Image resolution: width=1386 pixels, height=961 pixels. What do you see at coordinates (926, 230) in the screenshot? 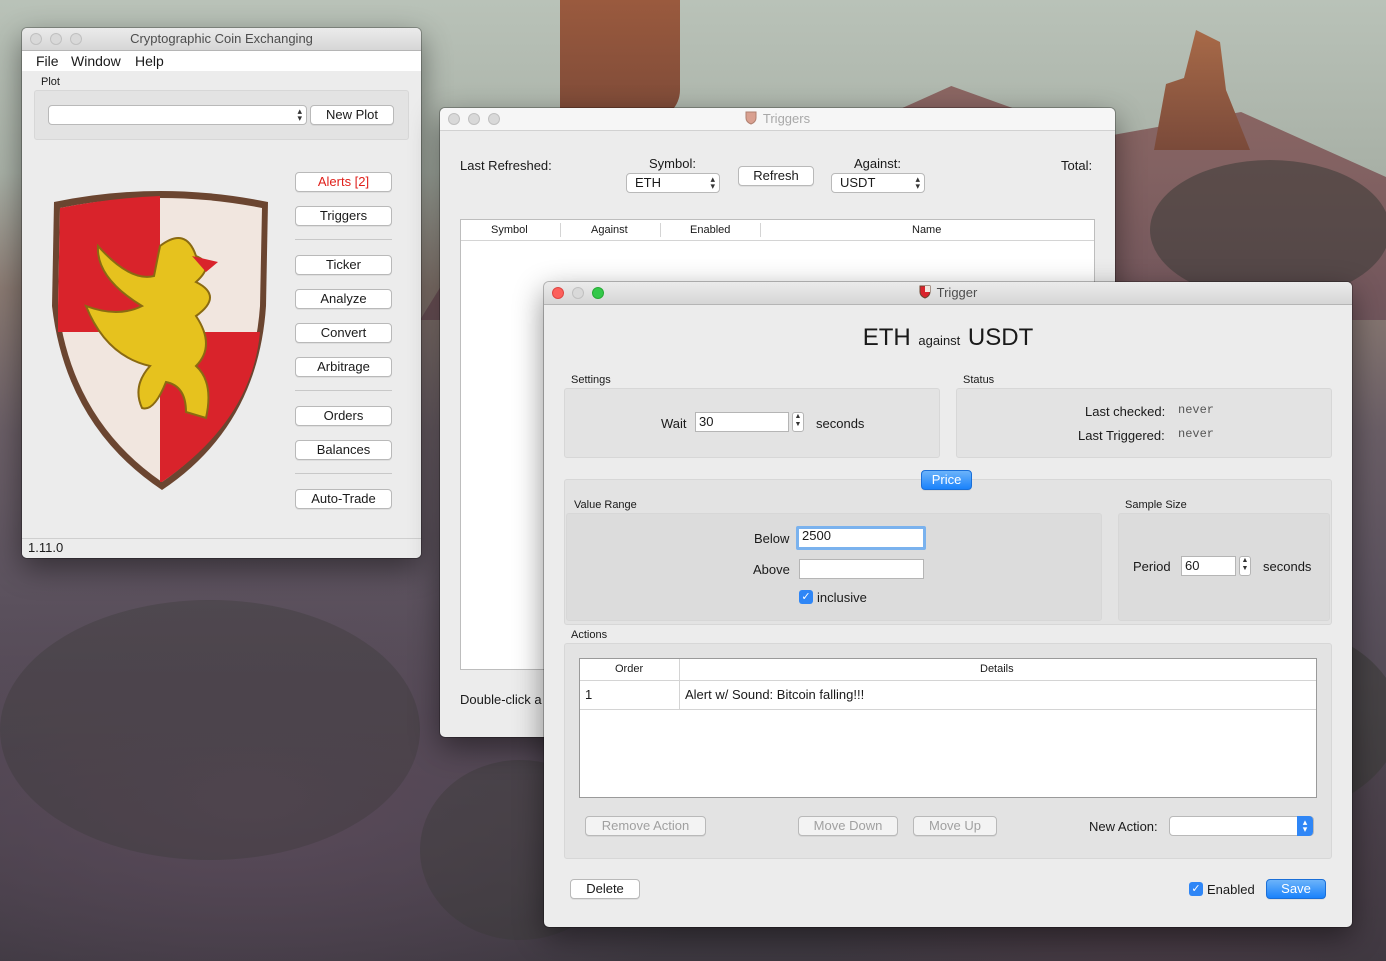
I see `column-name: Name` at bounding box center [926, 230].